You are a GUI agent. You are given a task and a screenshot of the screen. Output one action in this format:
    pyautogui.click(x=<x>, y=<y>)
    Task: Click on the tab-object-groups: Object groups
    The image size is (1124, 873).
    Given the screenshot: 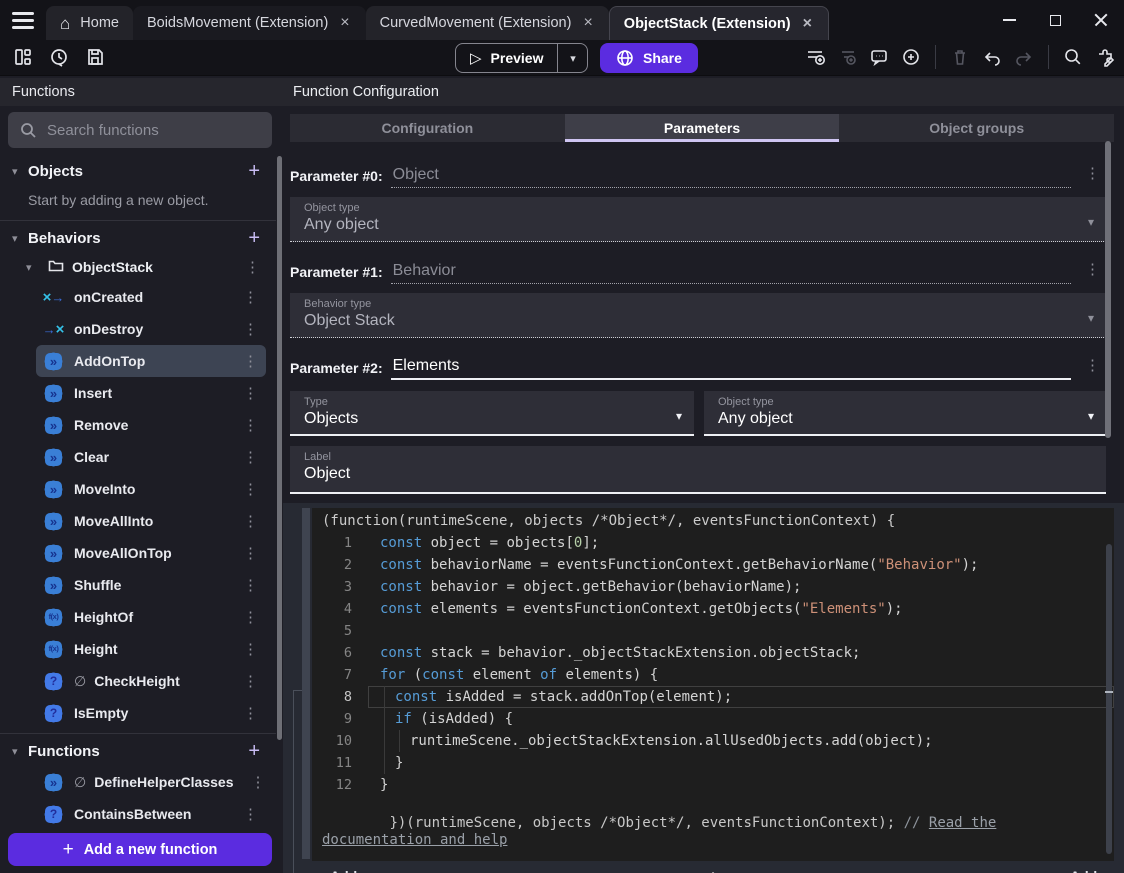 What is the action you would take?
    pyautogui.click(x=976, y=128)
    